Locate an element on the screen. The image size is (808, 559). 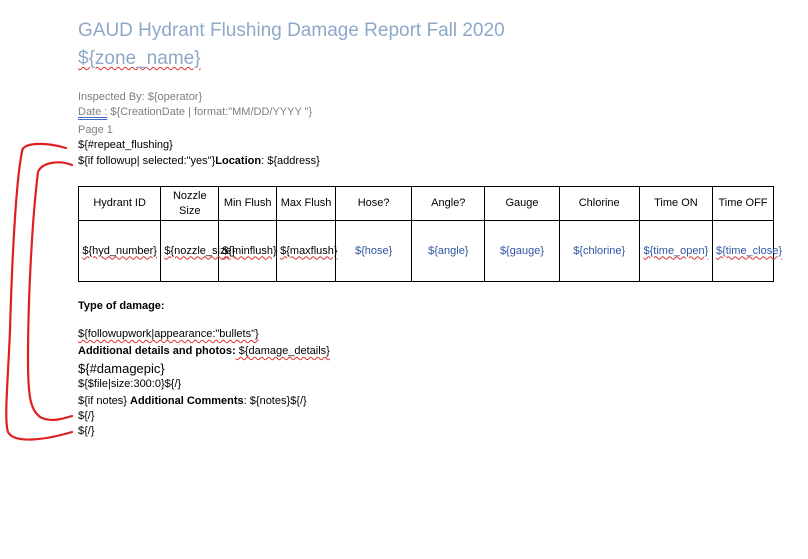
outer-bracket-stroke is located at coordinates (39, 291).